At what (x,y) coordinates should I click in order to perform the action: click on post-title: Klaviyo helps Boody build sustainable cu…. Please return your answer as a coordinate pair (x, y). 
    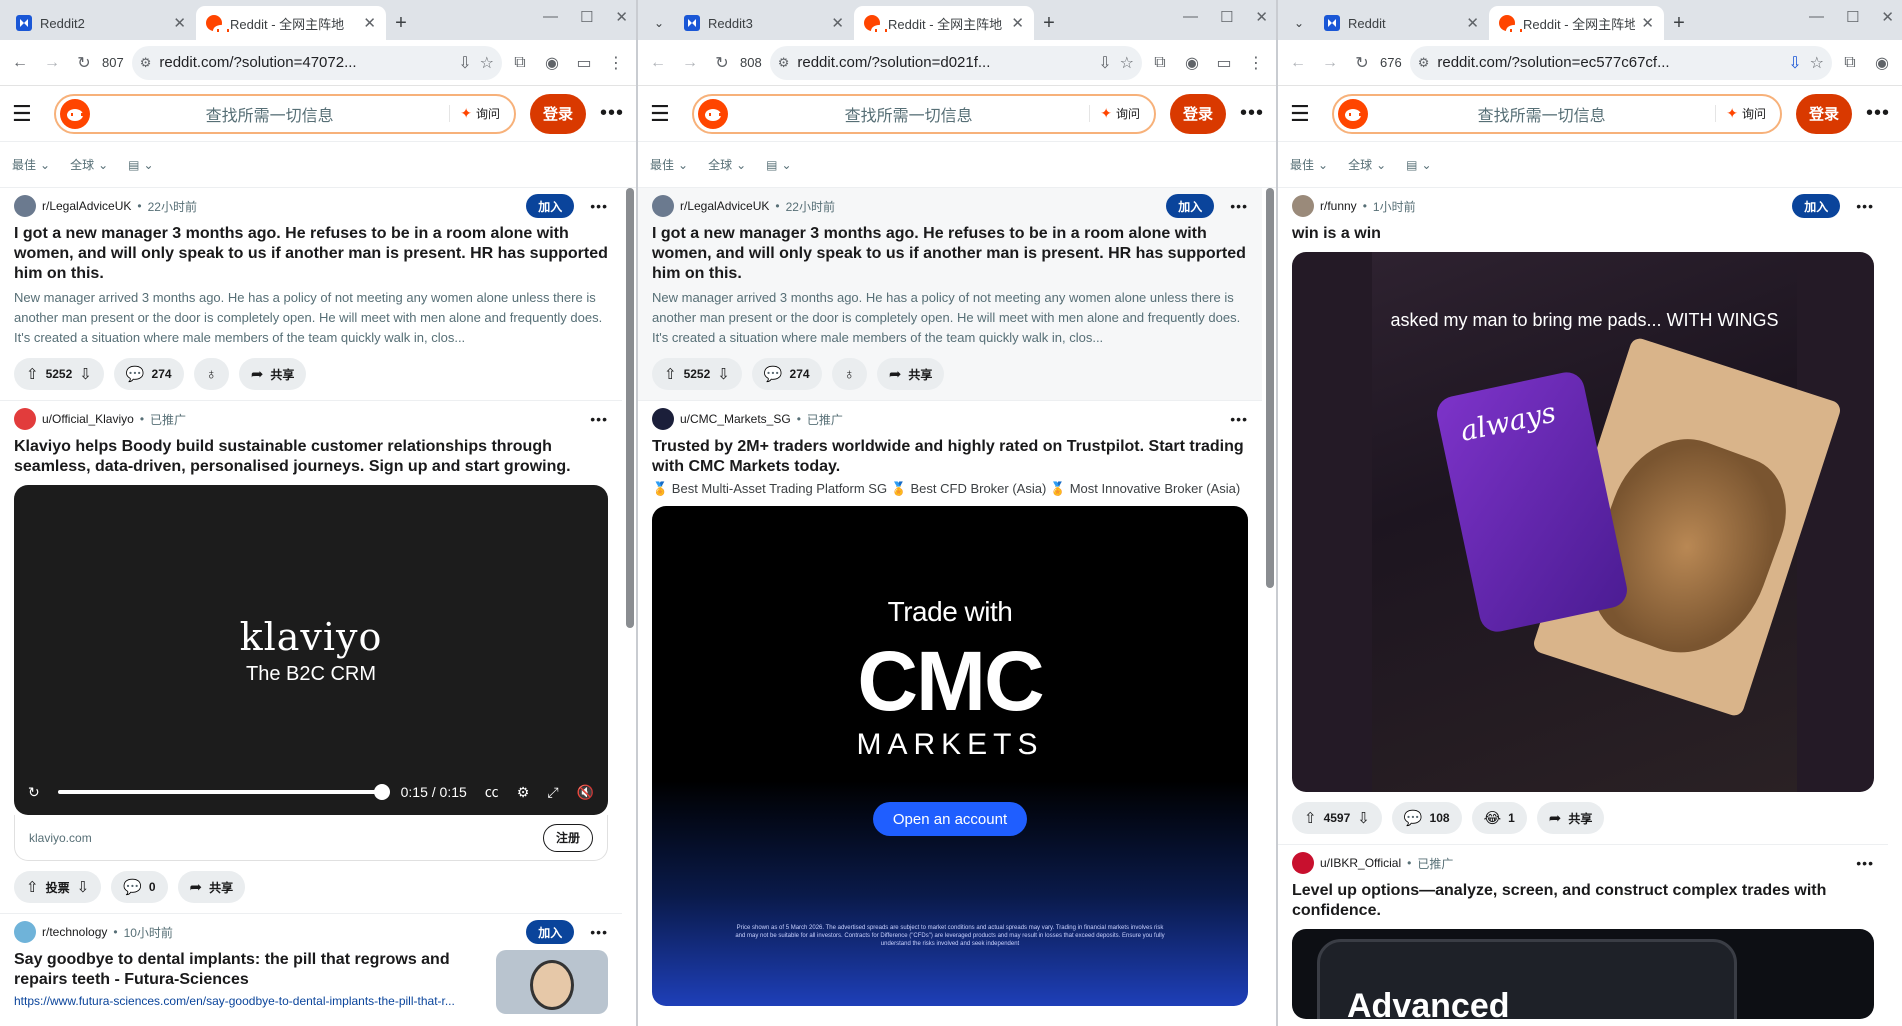
    Looking at the image, I should click on (311, 457).